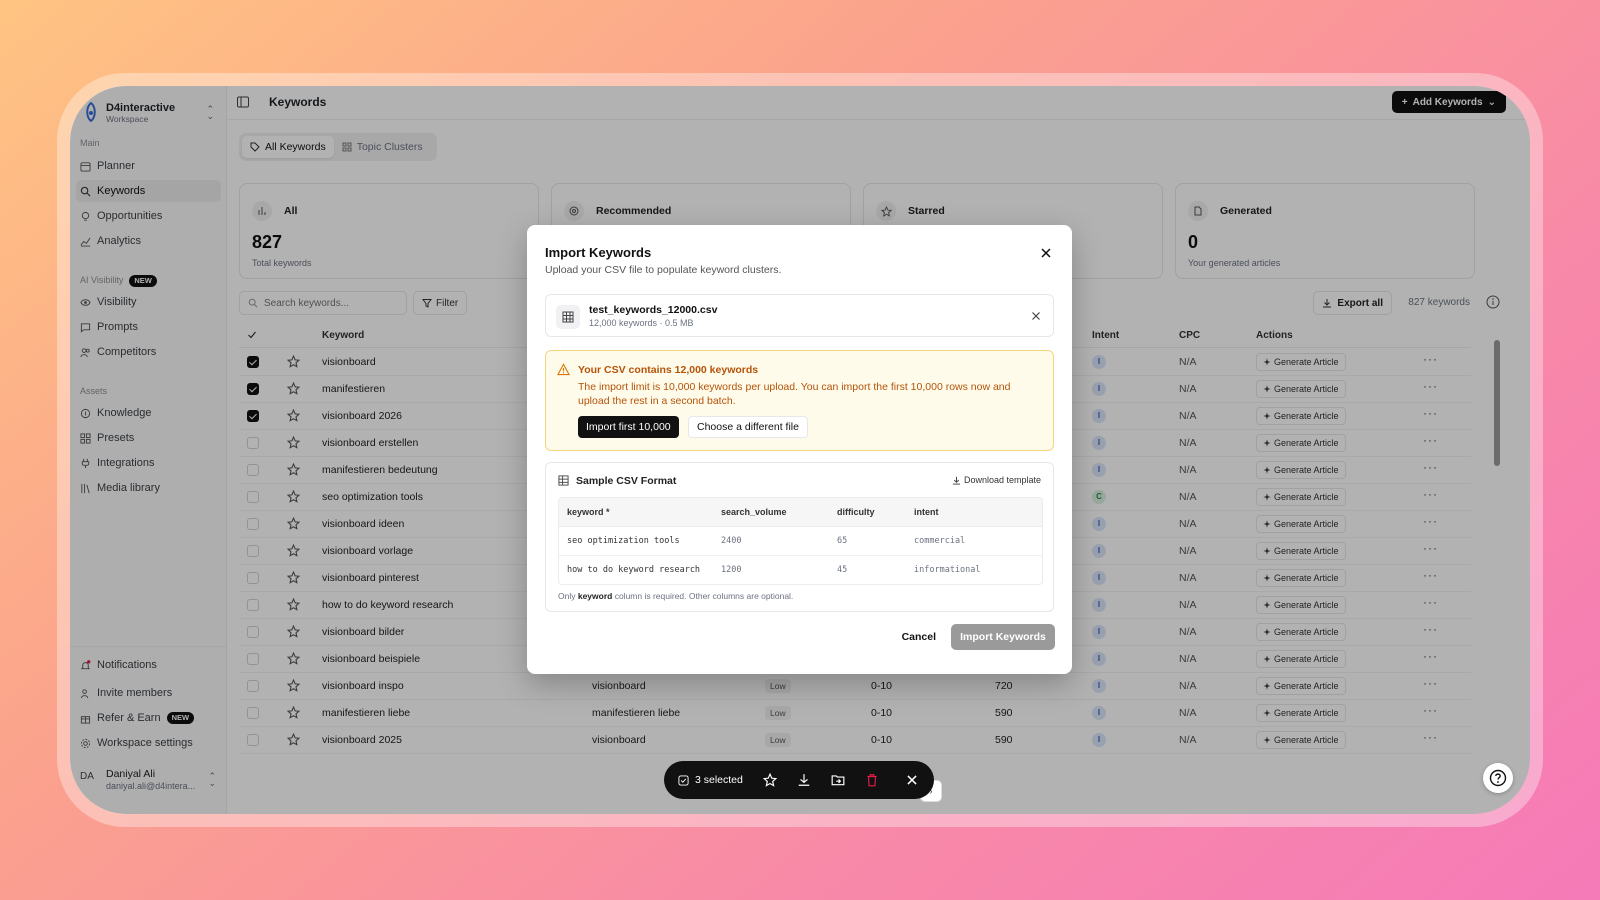  What do you see at coordinates (842, 570) in the screenshot?
I see `sample-cell: 45` at bounding box center [842, 570].